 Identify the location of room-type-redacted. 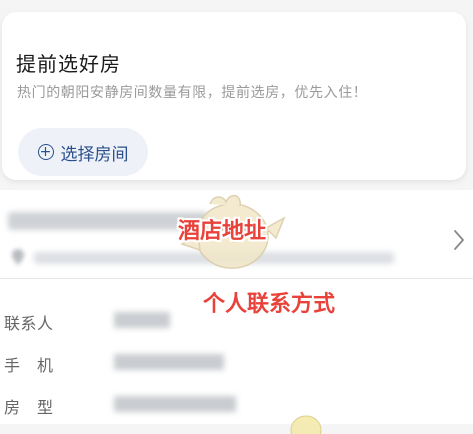
(175, 404).